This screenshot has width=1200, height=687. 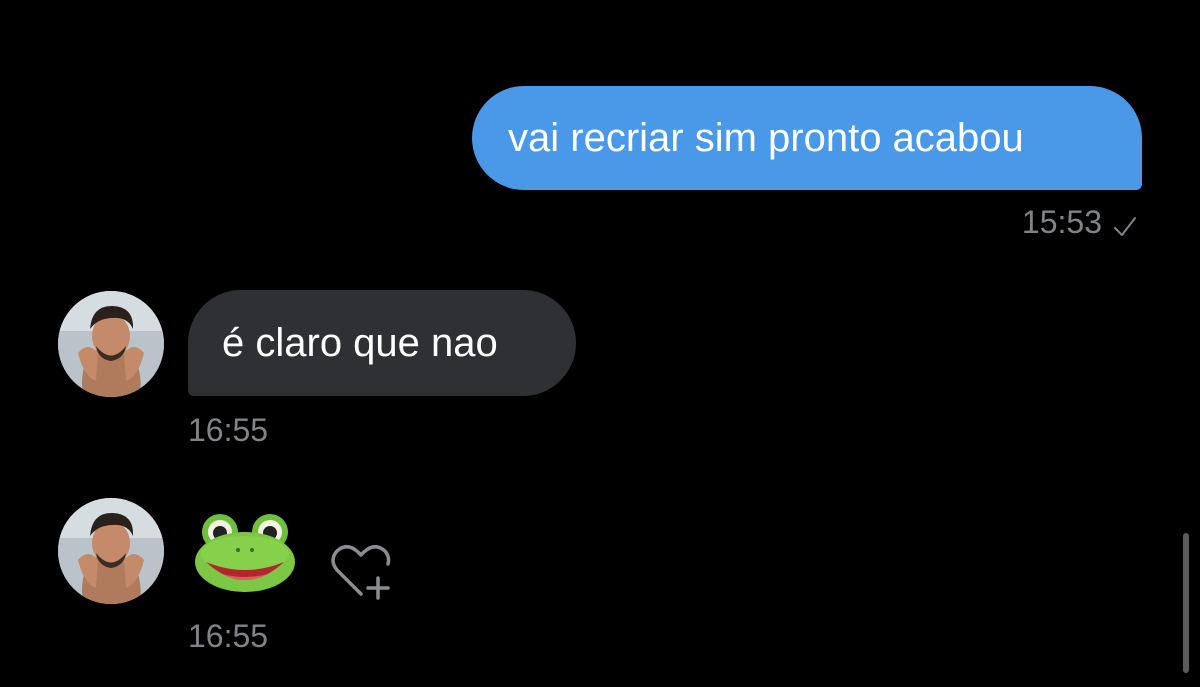 I want to click on incoming-message-text: é claro que nao, so click(x=360, y=343).